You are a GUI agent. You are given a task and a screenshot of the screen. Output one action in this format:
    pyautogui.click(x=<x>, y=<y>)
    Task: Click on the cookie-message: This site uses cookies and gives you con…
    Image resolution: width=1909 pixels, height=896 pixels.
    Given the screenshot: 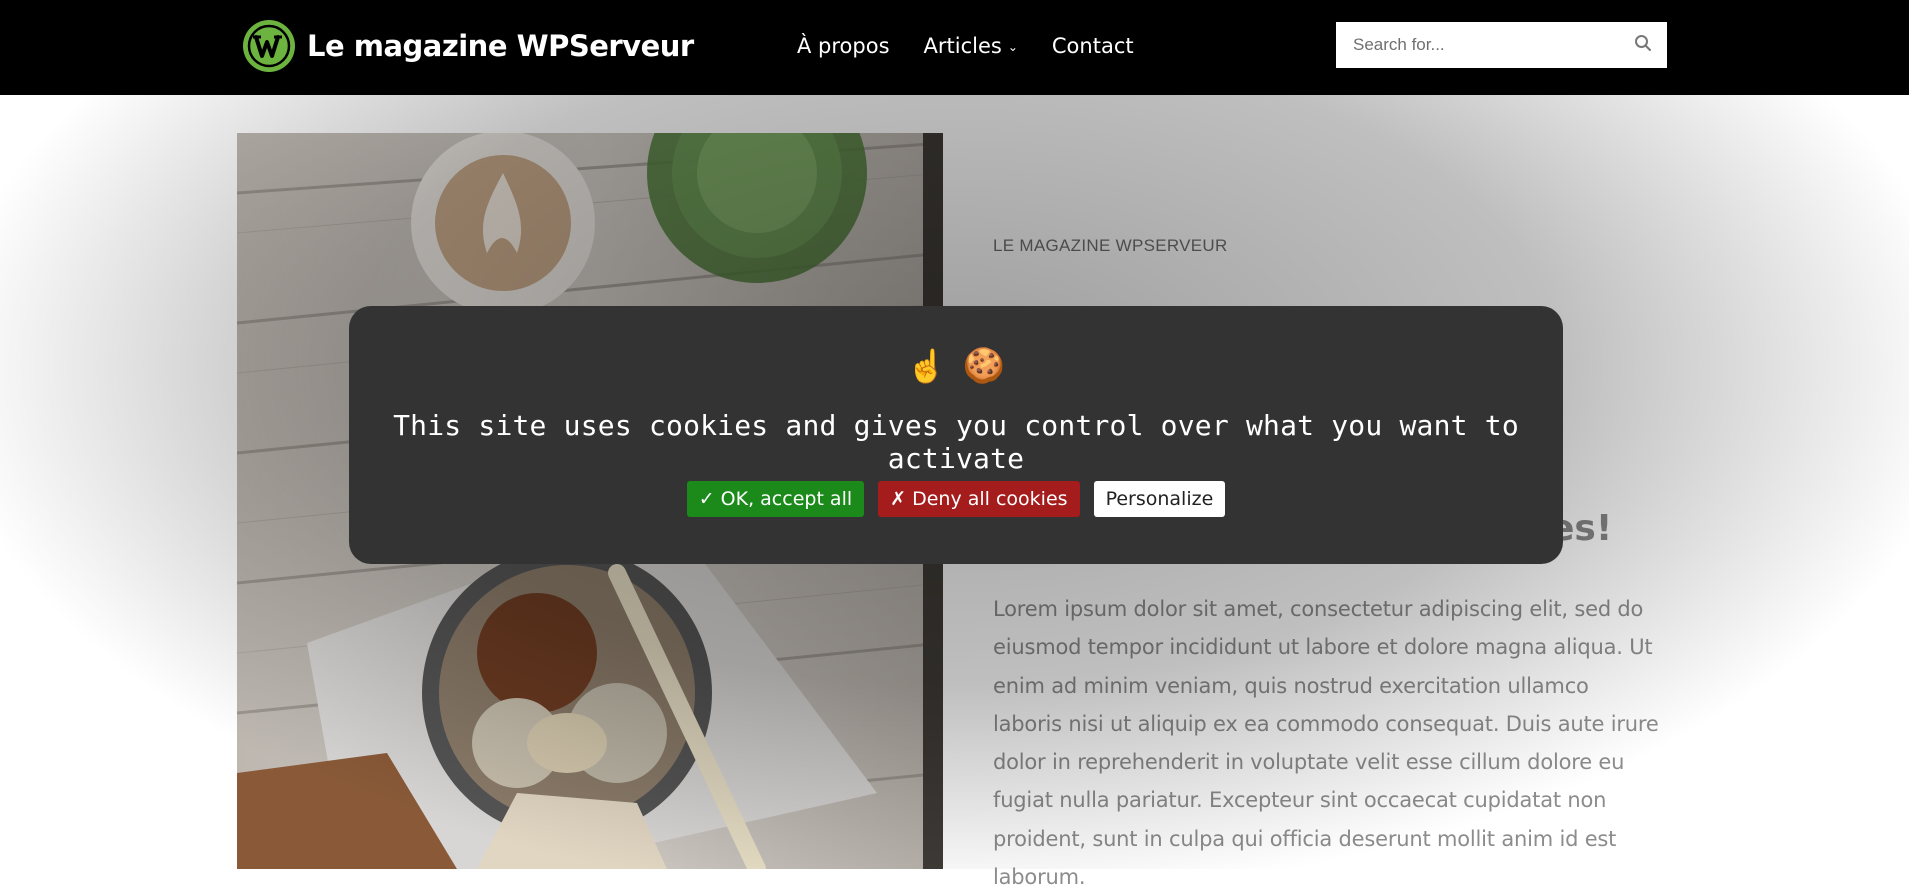 What is the action you would take?
    pyautogui.click(x=956, y=442)
    